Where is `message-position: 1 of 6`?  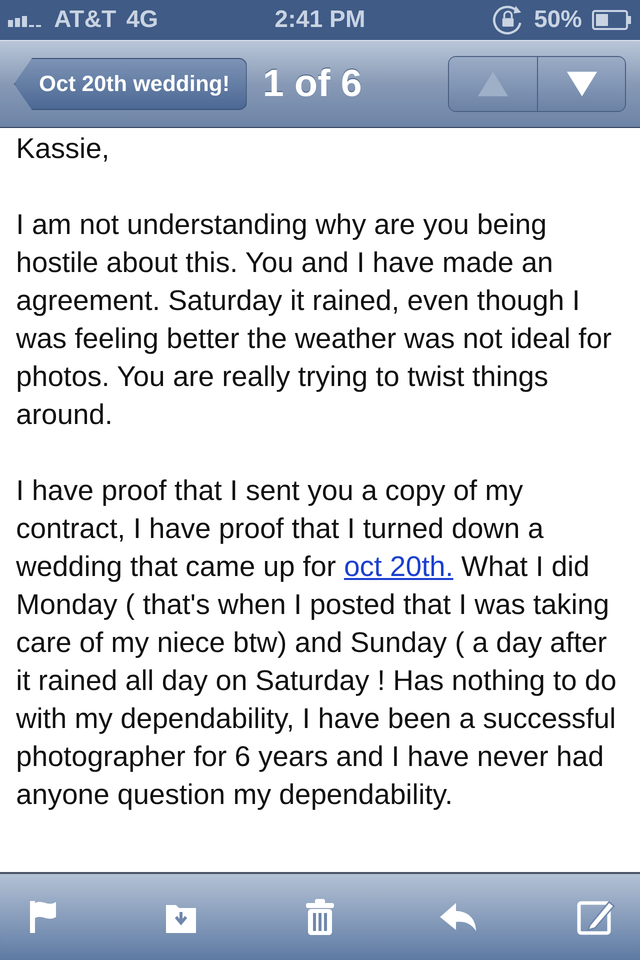 message-position: 1 of 6 is located at coordinates (312, 84).